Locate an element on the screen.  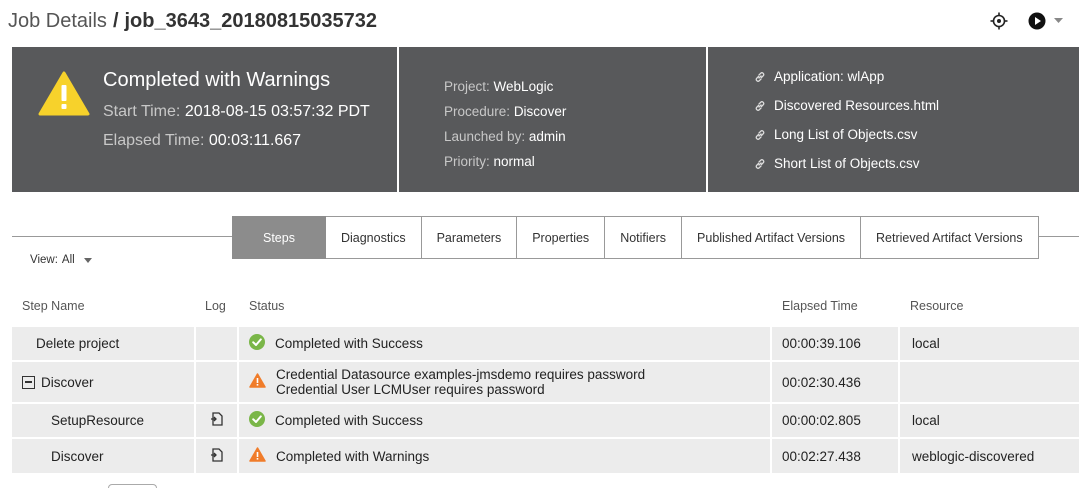
collapse-icon is located at coordinates (28, 382).